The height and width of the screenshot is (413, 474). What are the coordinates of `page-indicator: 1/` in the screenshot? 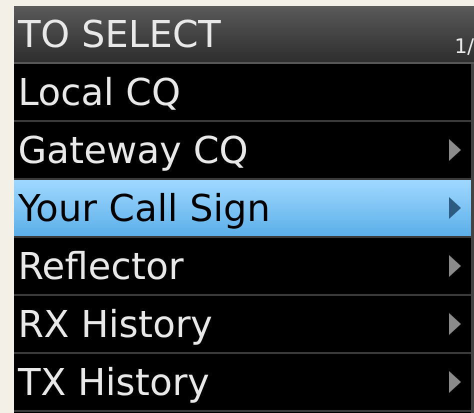 It's located at (464, 48).